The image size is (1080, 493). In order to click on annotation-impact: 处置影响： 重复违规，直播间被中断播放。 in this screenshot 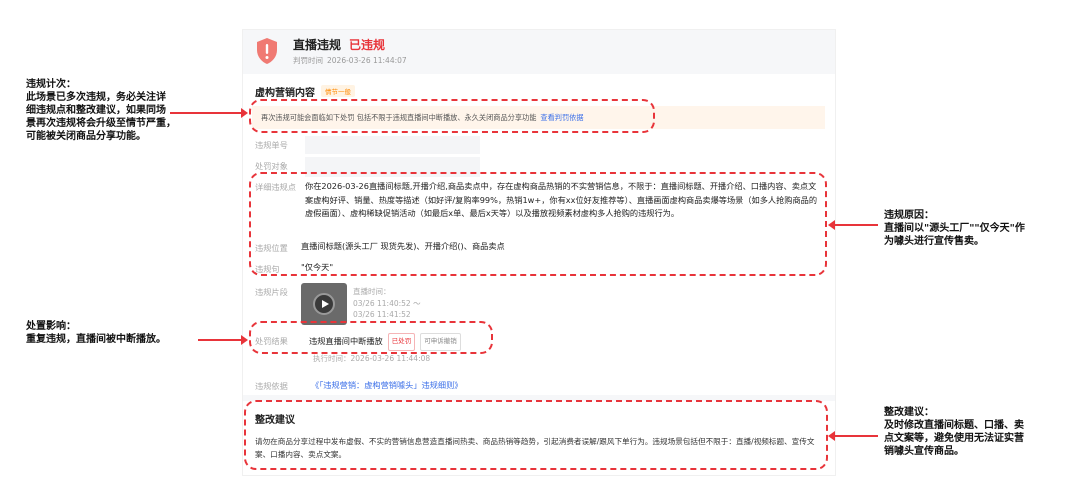, I will do `click(96, 333)`.